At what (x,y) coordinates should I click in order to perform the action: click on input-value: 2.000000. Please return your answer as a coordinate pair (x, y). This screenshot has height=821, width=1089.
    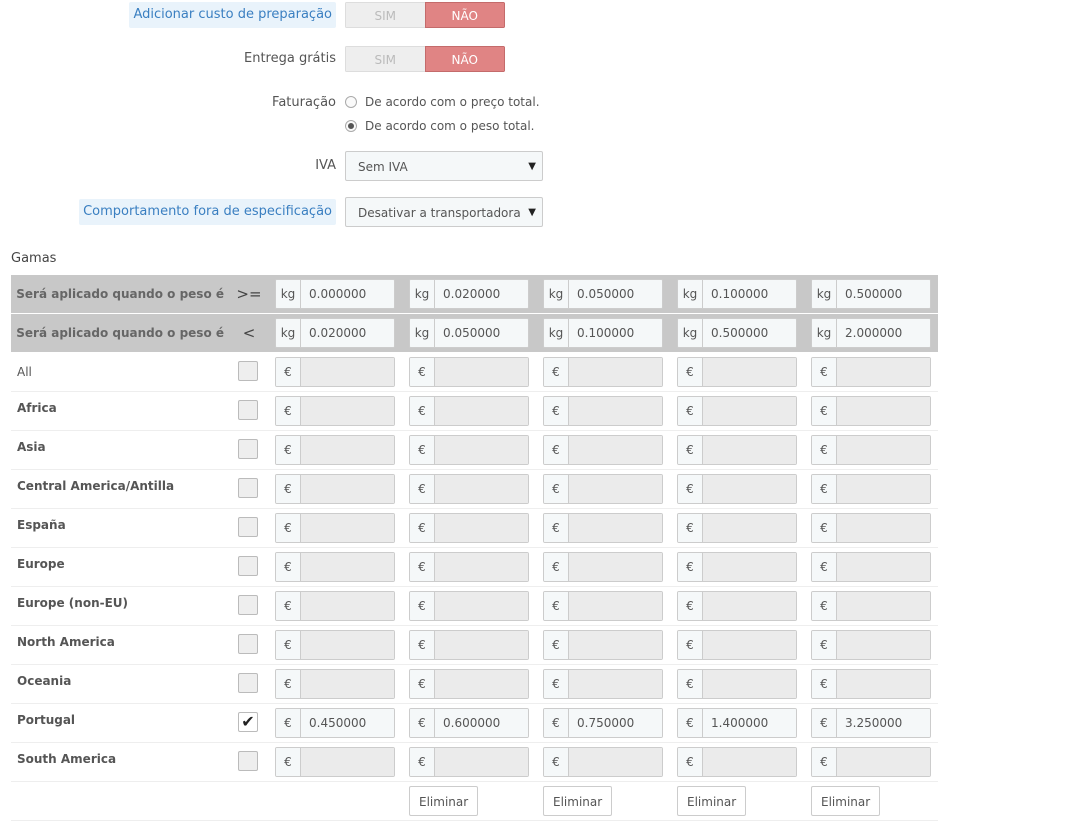
    Looking at the image, I should click on (883, 333).